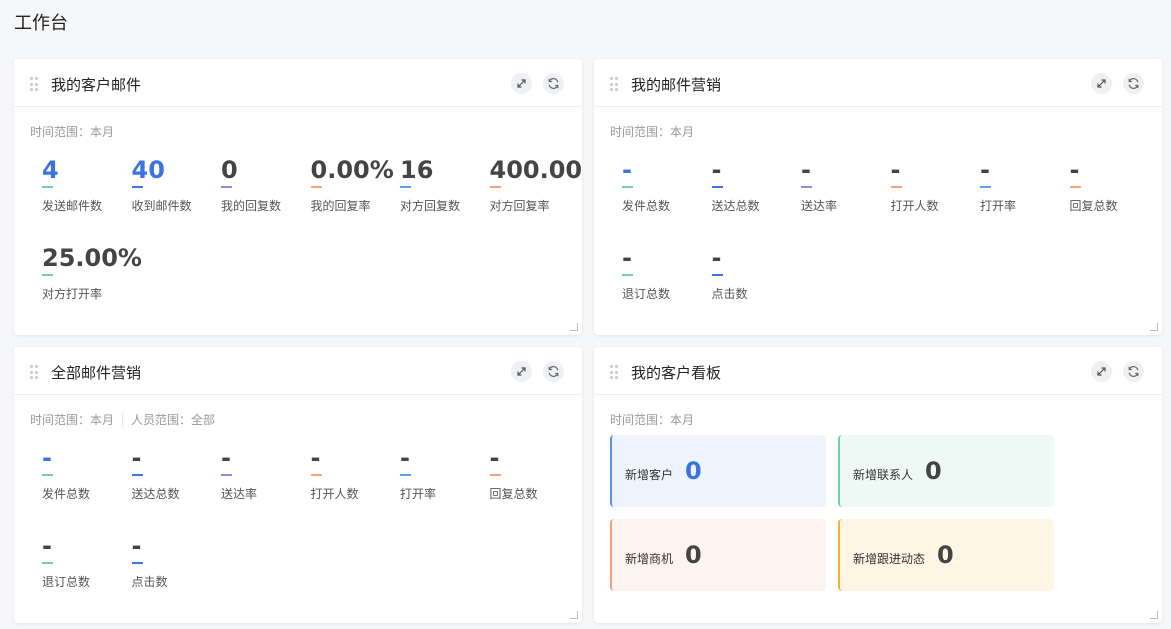 This screenshot has width=1171, height=629. What do you see at coordinates (646, 206) in the screenshot?
I see `stat-label: 发件总数` at bounding box center [646, 206].